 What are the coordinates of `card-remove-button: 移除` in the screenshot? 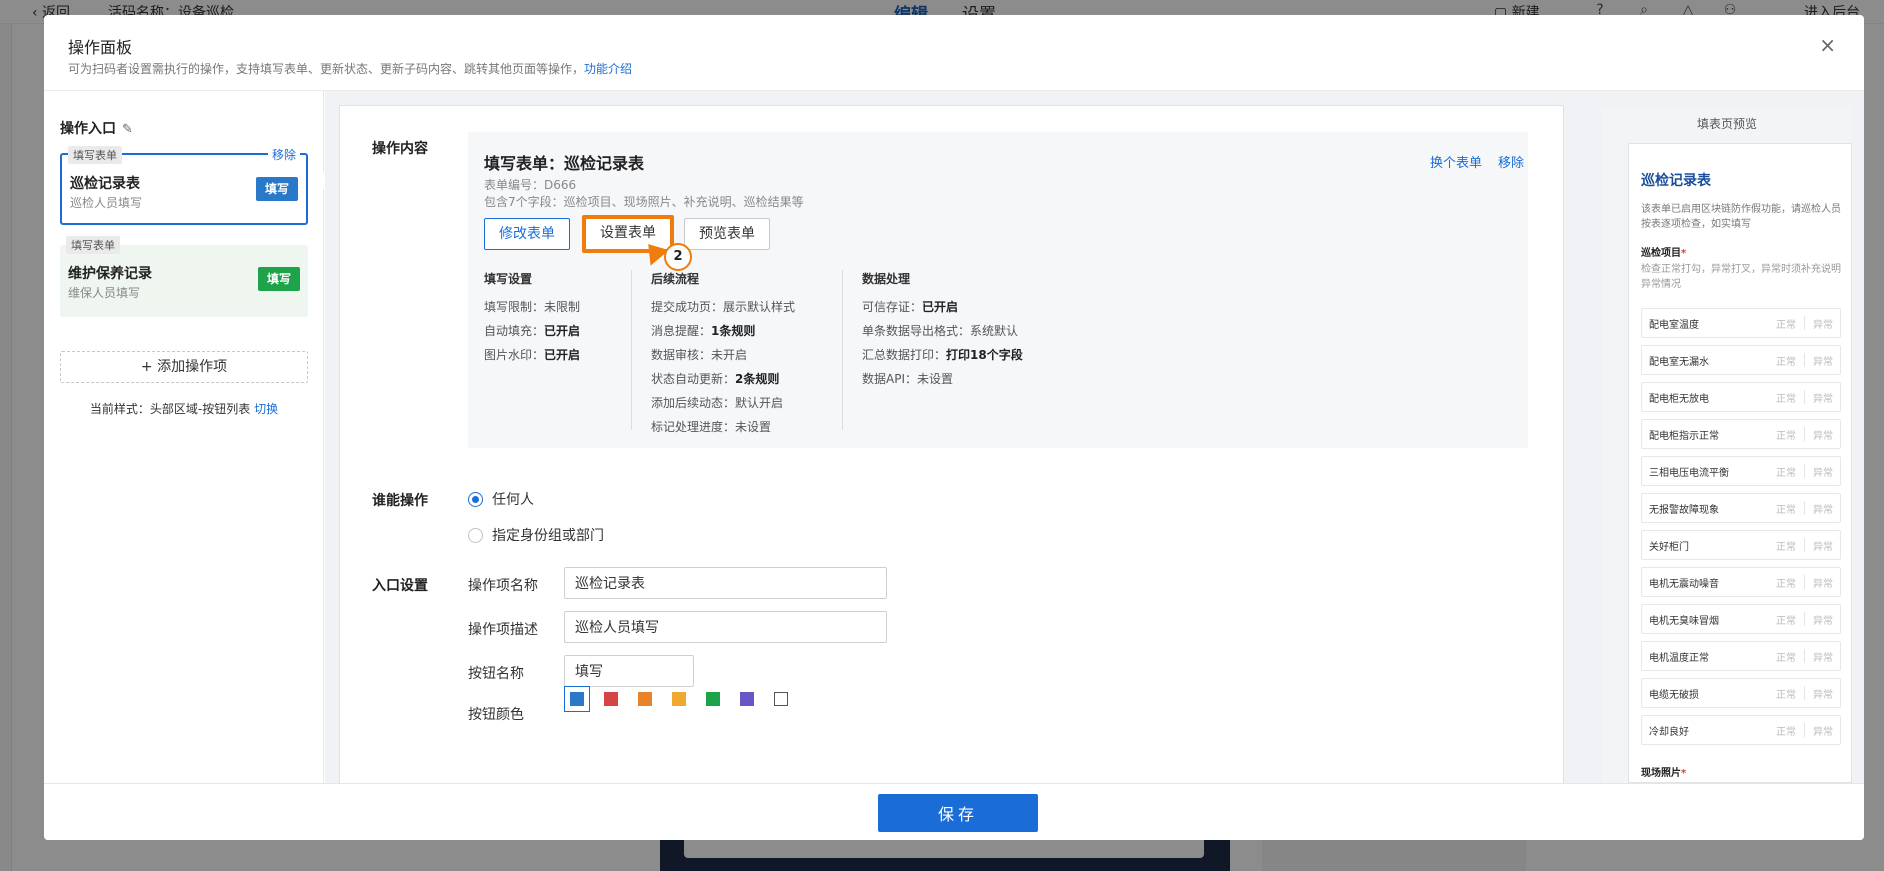 It's located at (283, 154).